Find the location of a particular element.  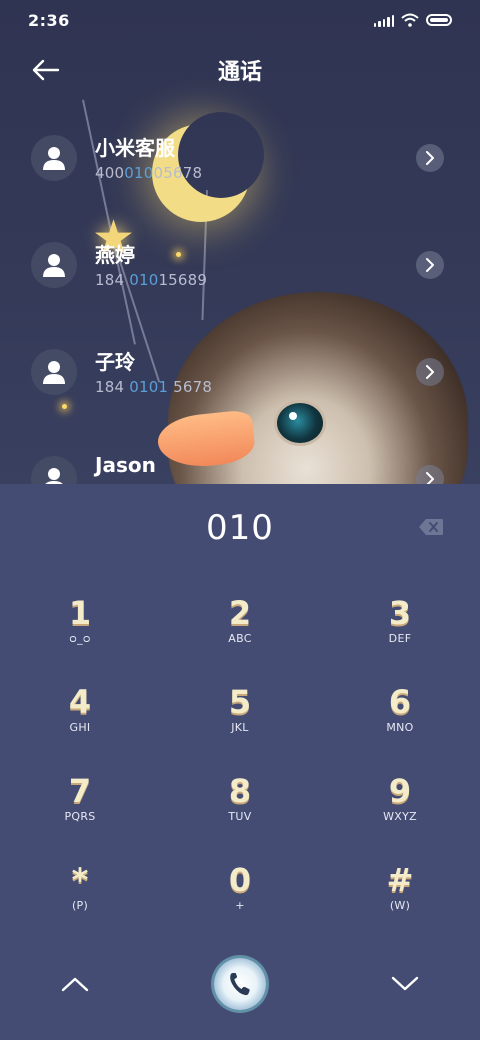

phone-icon is located at coordinates (240, 984).